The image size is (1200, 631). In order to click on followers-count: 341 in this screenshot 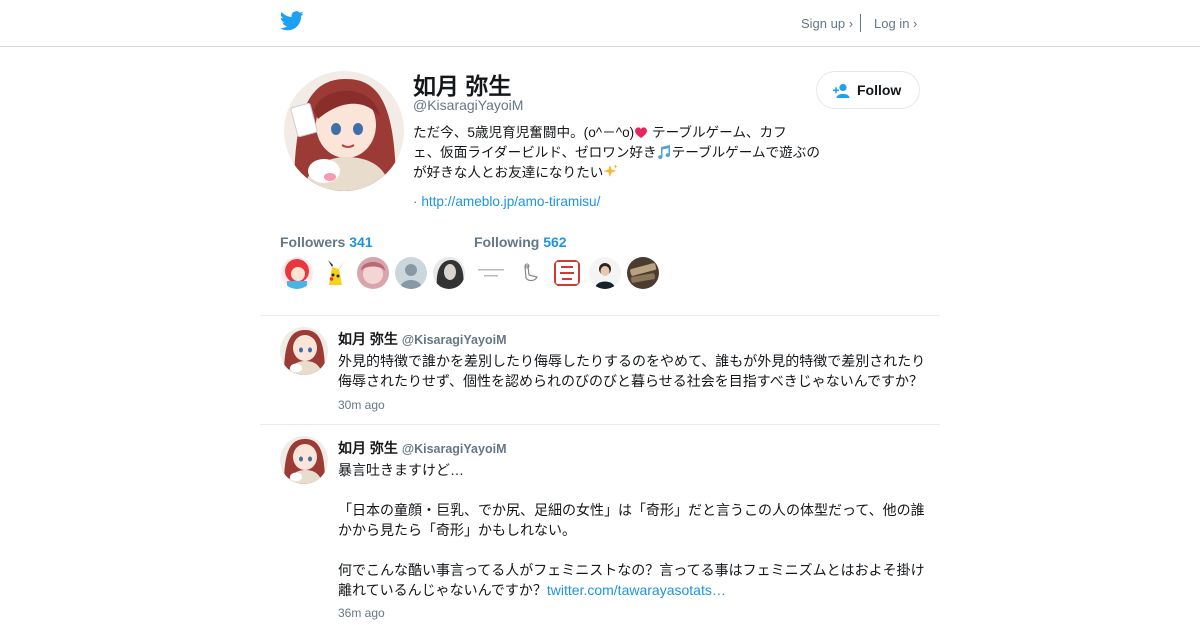, I will do `click(361, 242)`.